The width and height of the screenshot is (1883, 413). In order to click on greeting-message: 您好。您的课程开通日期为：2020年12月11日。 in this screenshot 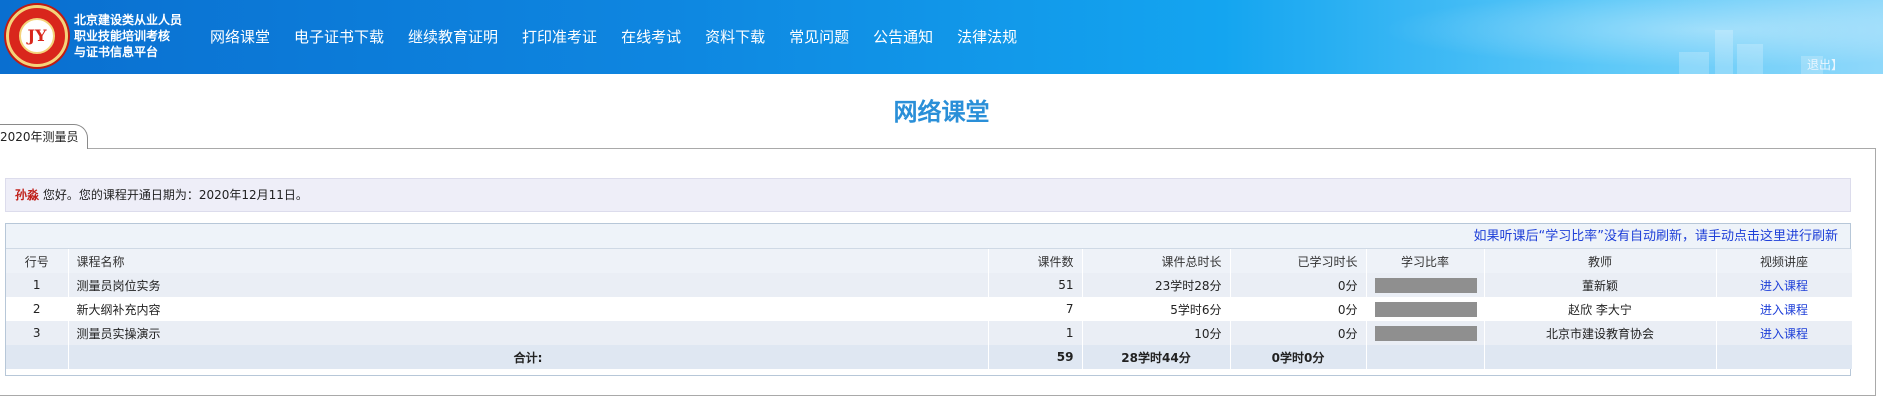, I will do `click(173, 195)`.